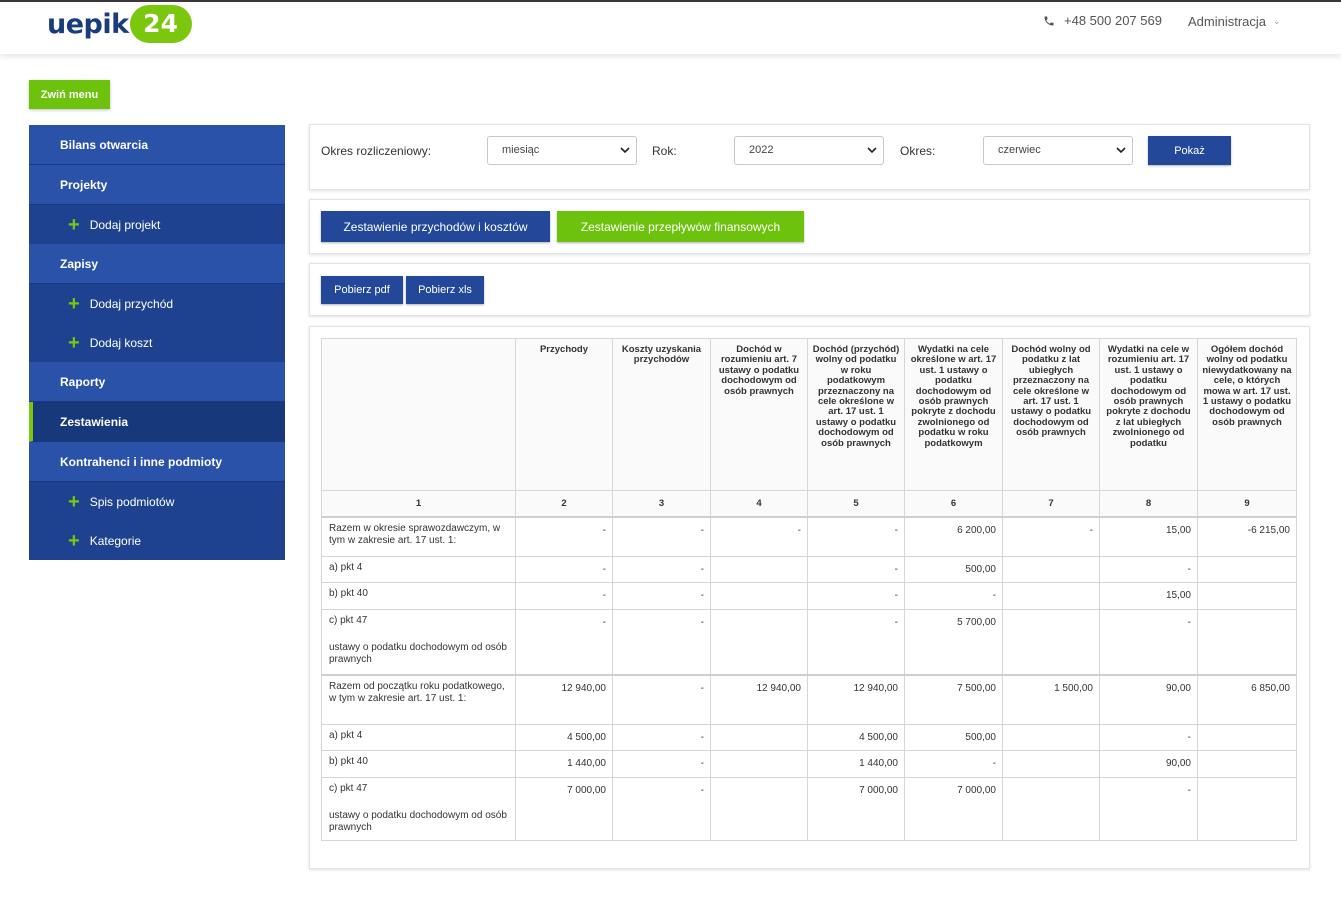  Describe the element at coordinates (157, 462) in the screenshot. I see `sidebar-item-contractors: Kontrahenci i inne podmioty` at that location.